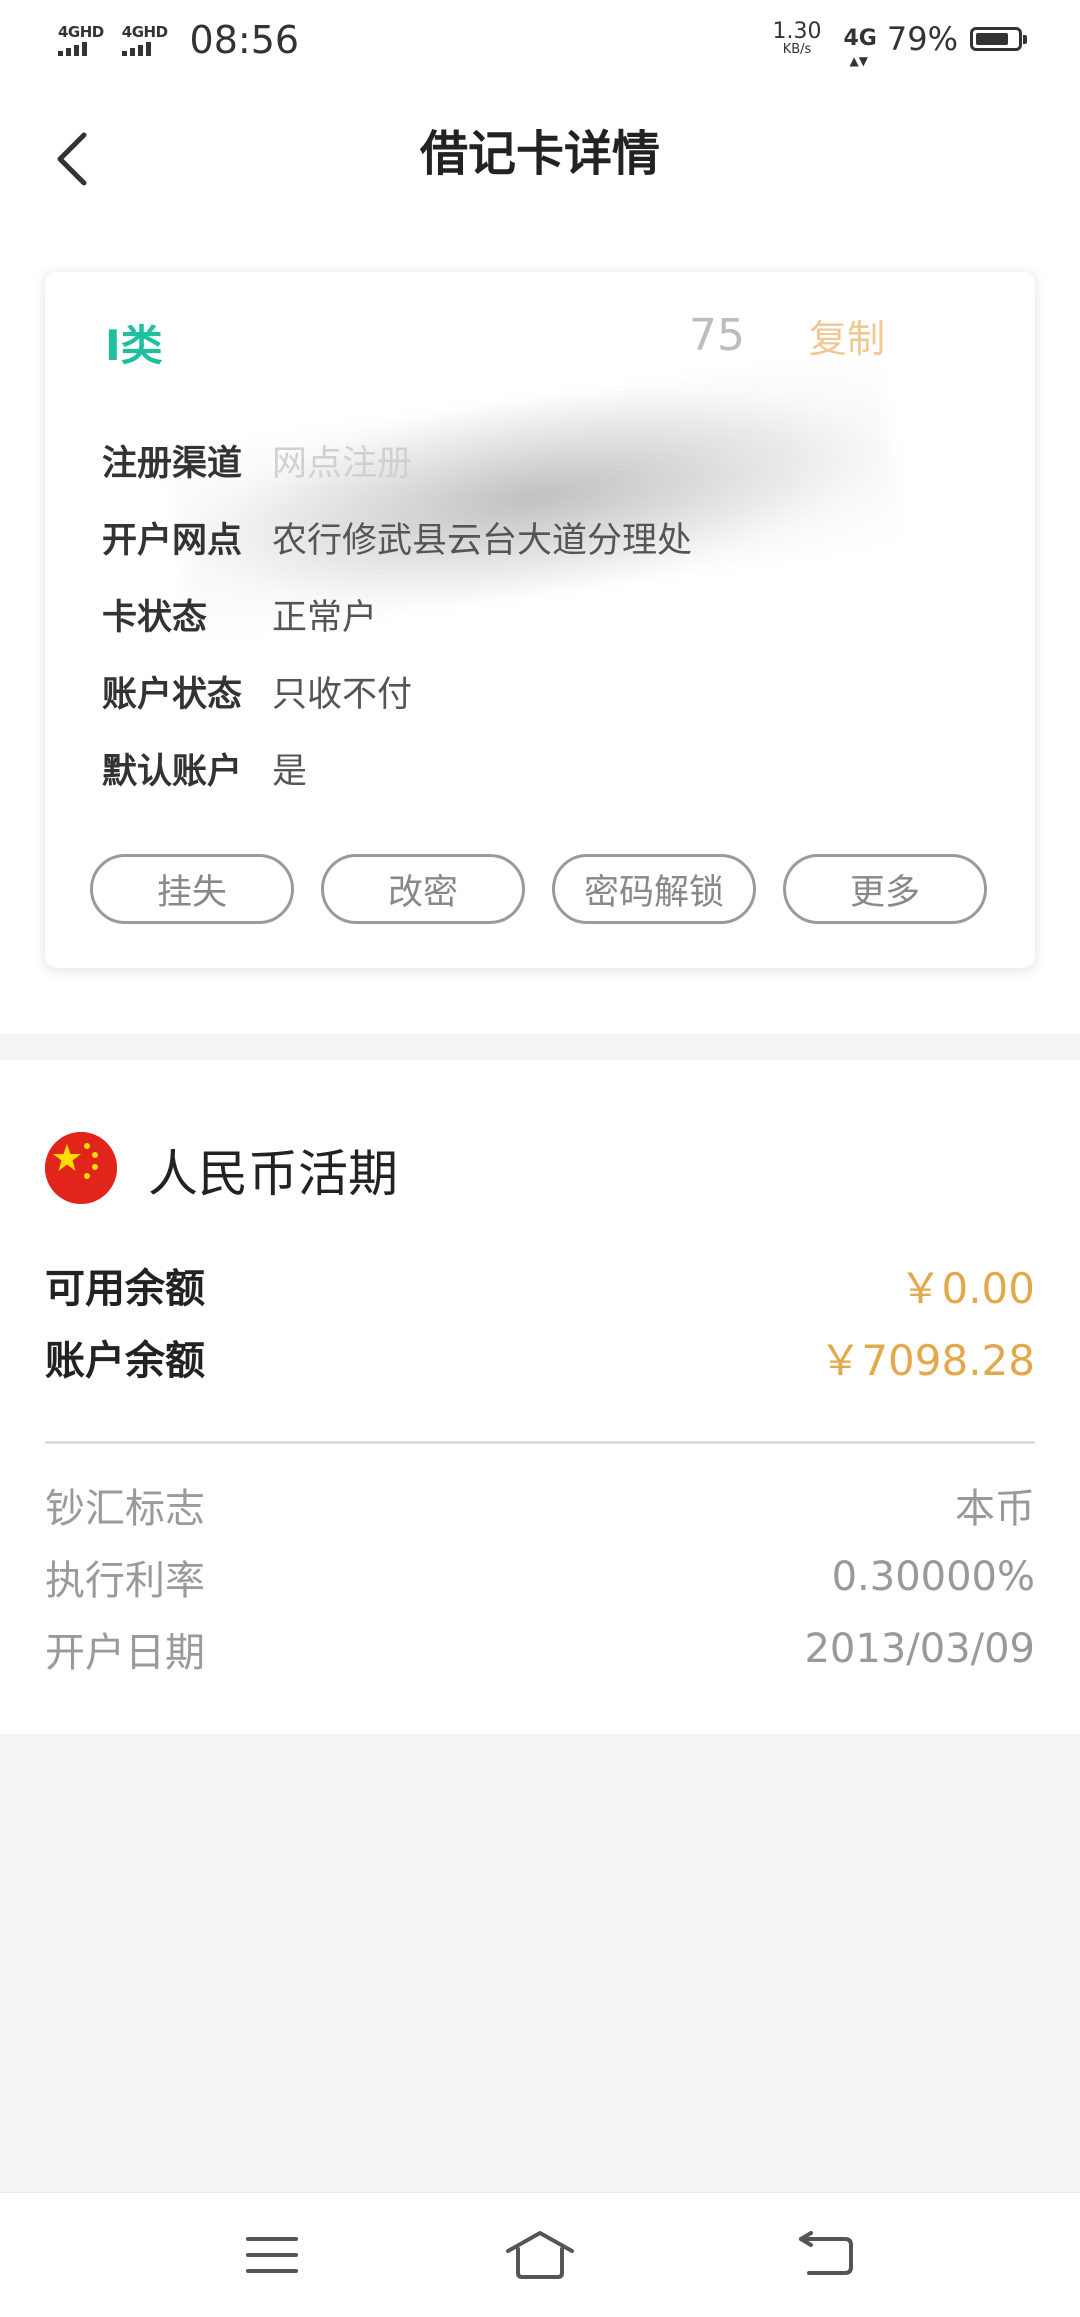  Describe the element at coordinates (797, 49) in the screenshot. I see `network-speed-unit: KB/s` at that location.